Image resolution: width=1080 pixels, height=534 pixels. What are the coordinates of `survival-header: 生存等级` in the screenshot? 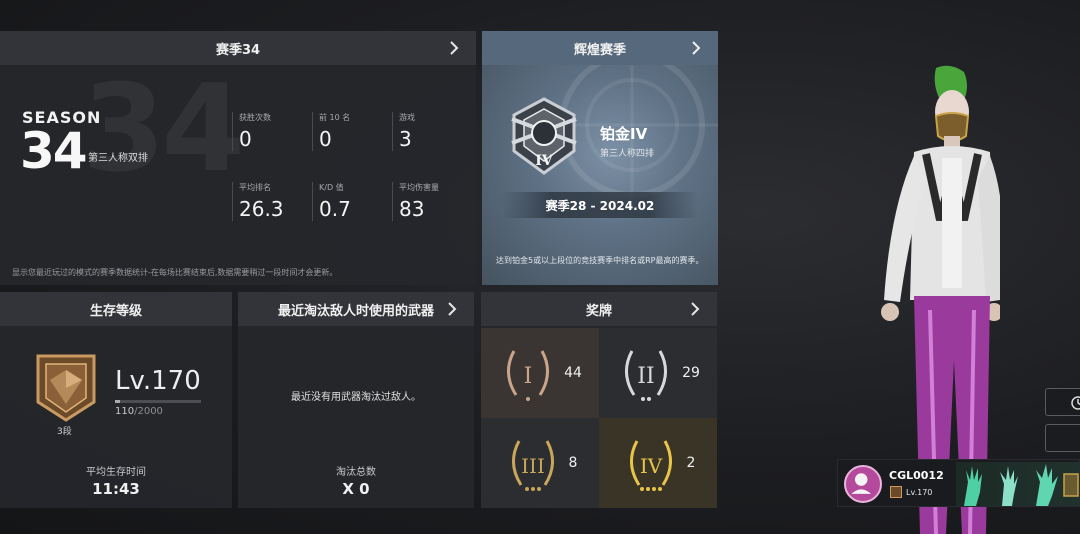 It's located at (116, 309).